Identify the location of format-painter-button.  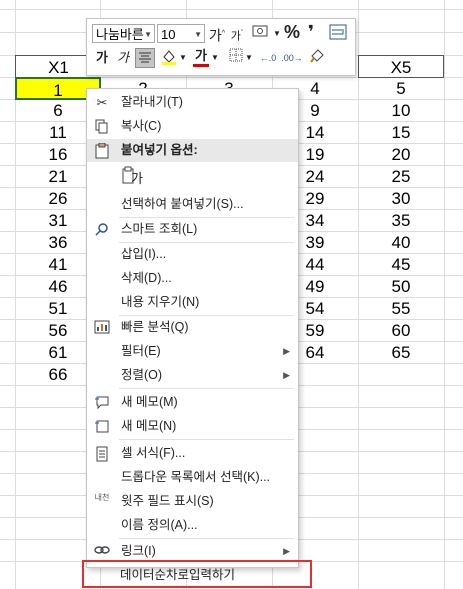
(317, 58).